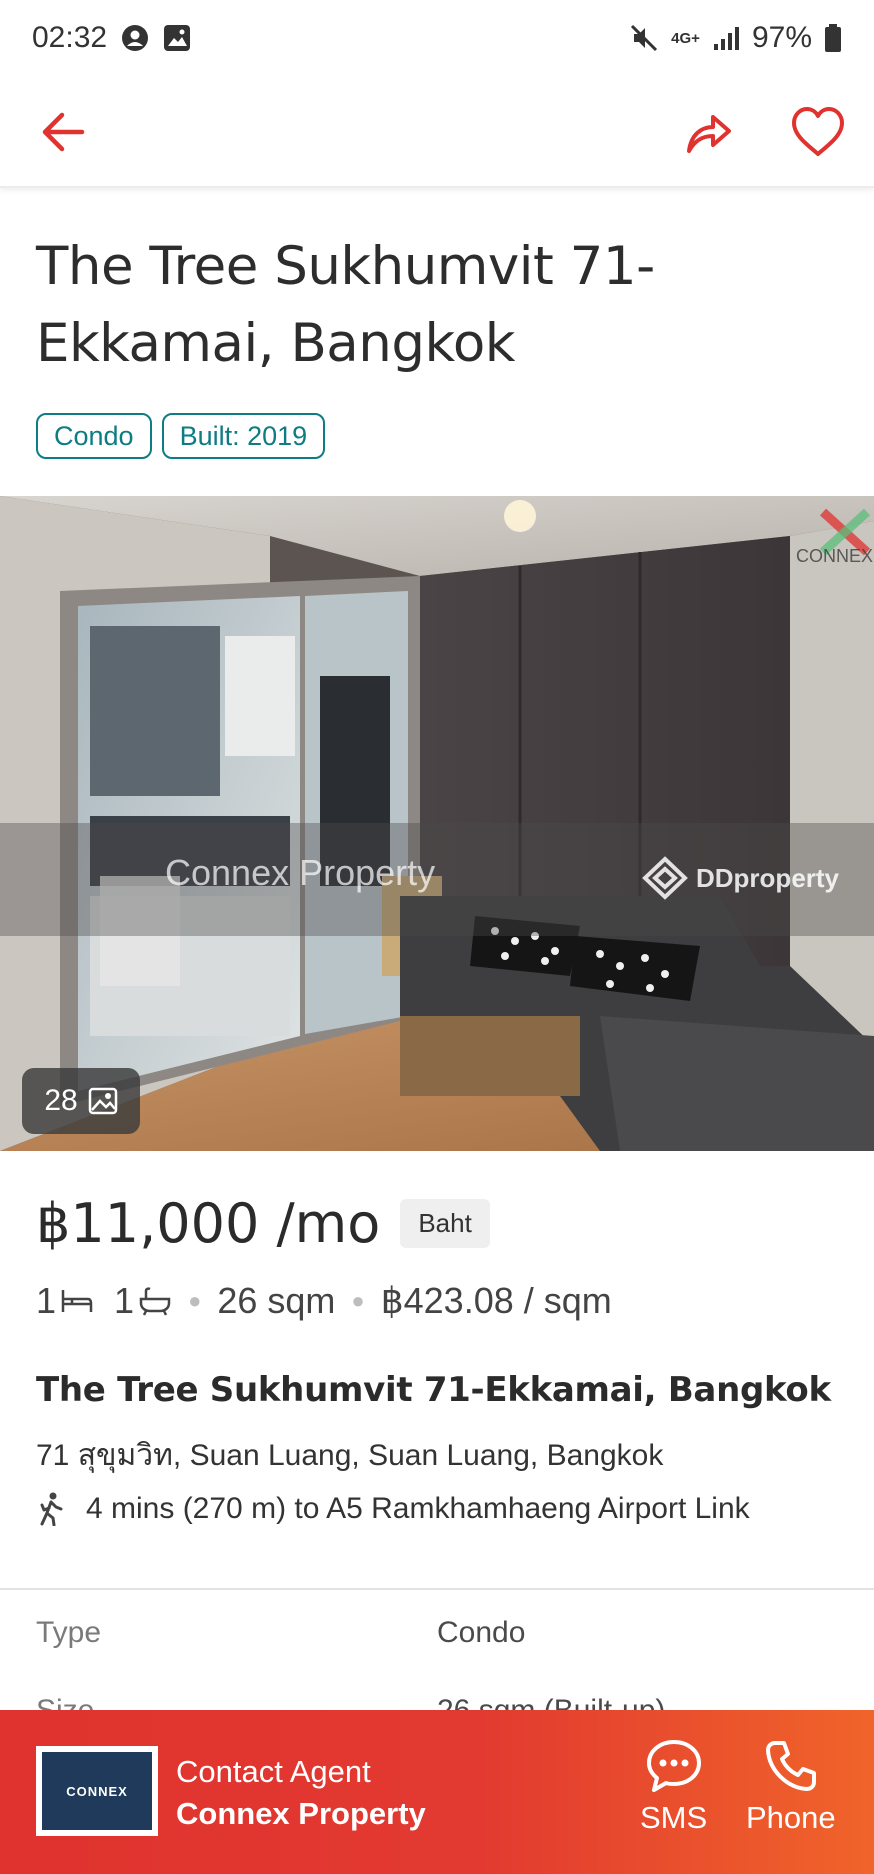  Describe the element at coordinates (740, 878) in the screenshot. I see `watermark-ddproperty: DDproperty` at that location.